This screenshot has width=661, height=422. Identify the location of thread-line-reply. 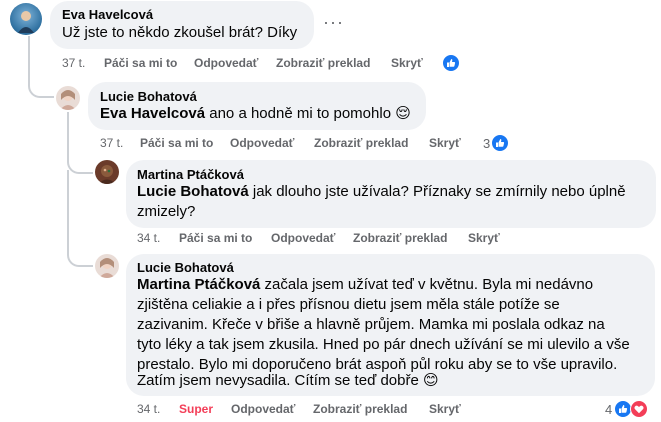
(80, 143).